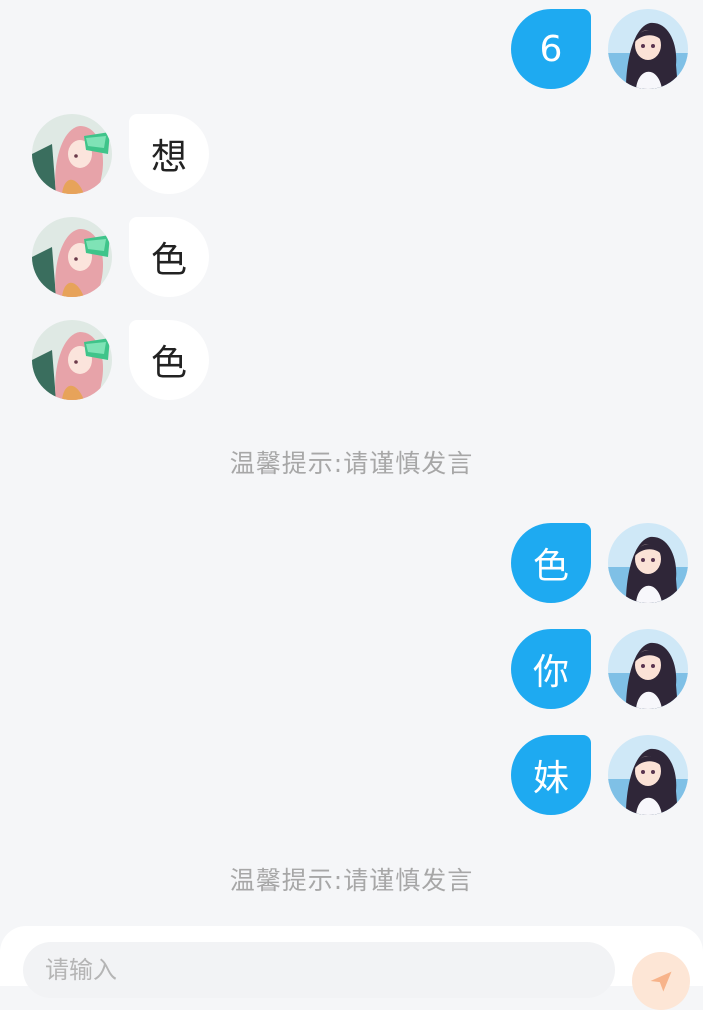  Describe the element at coordinates (351, 775) in the screenshot. I see `message-row: 妹` at that location.